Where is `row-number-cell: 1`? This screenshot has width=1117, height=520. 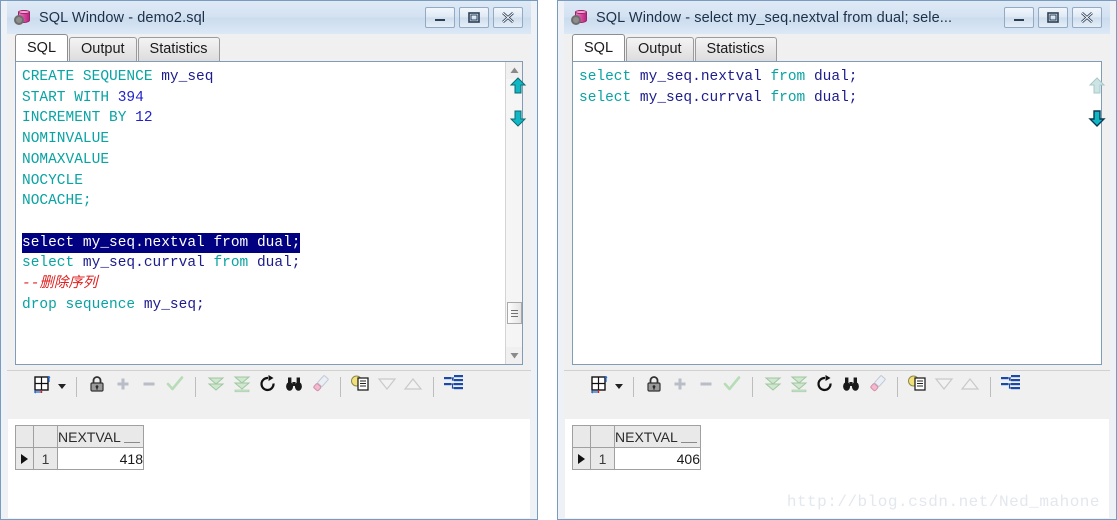 row-number-cell: 1 is located at coordinates (602, 458).